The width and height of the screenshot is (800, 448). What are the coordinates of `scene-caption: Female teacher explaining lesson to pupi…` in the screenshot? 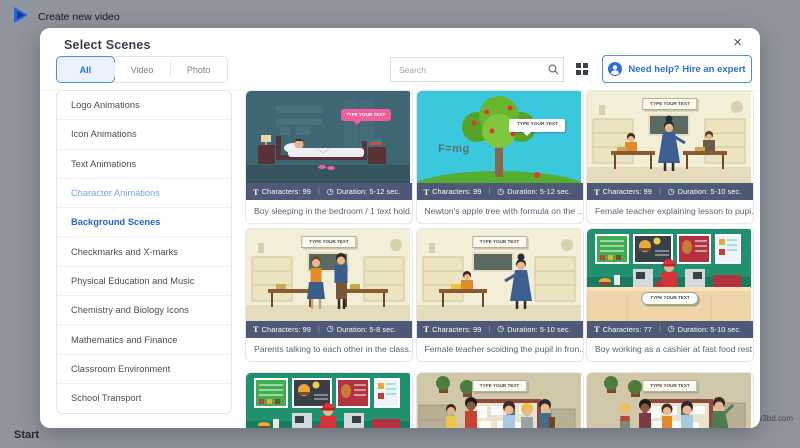 It's located at (674, 211).